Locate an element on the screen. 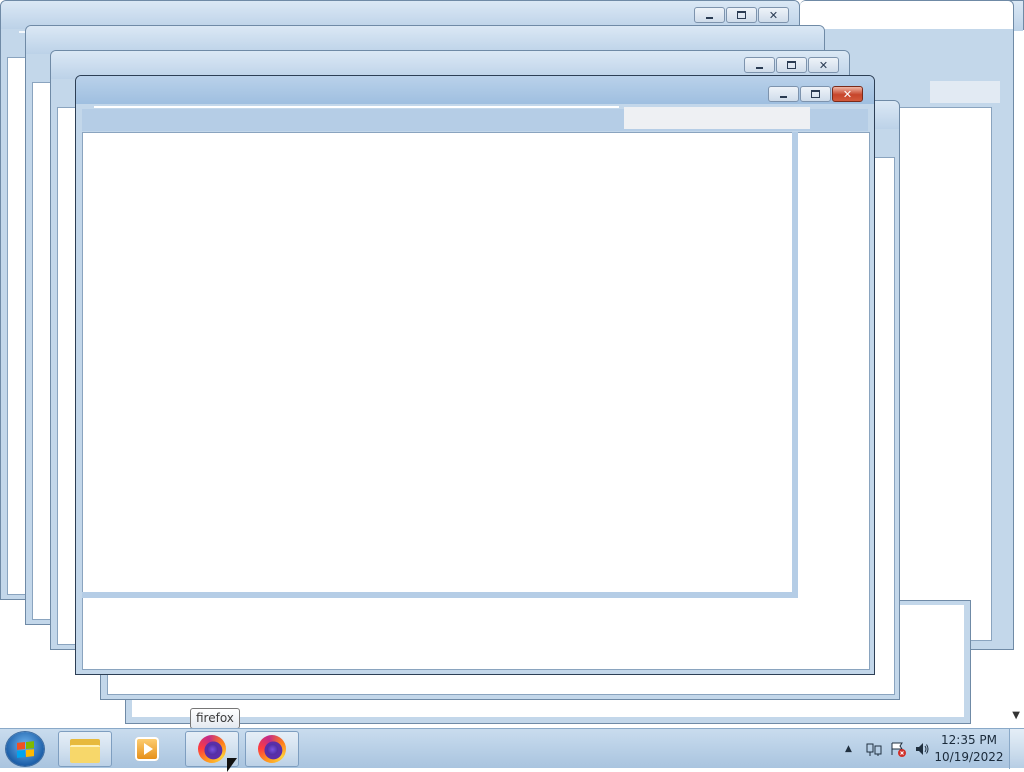  window-3-controls: ✕ is located at coordinates (791, 65).